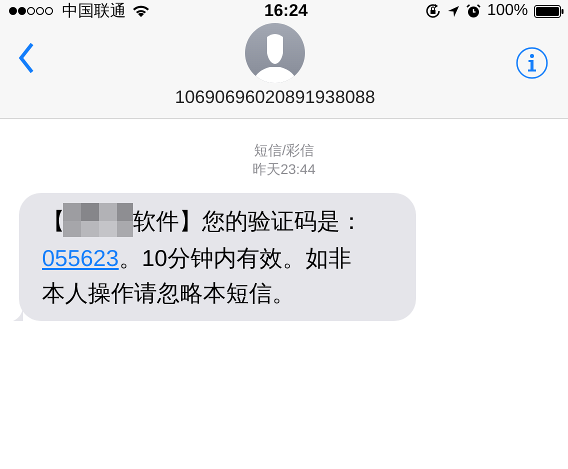 The width and height of the screenshot is (568, 469). I want to click on message-text: 软件】您的验证码是：, so click(248, 221).